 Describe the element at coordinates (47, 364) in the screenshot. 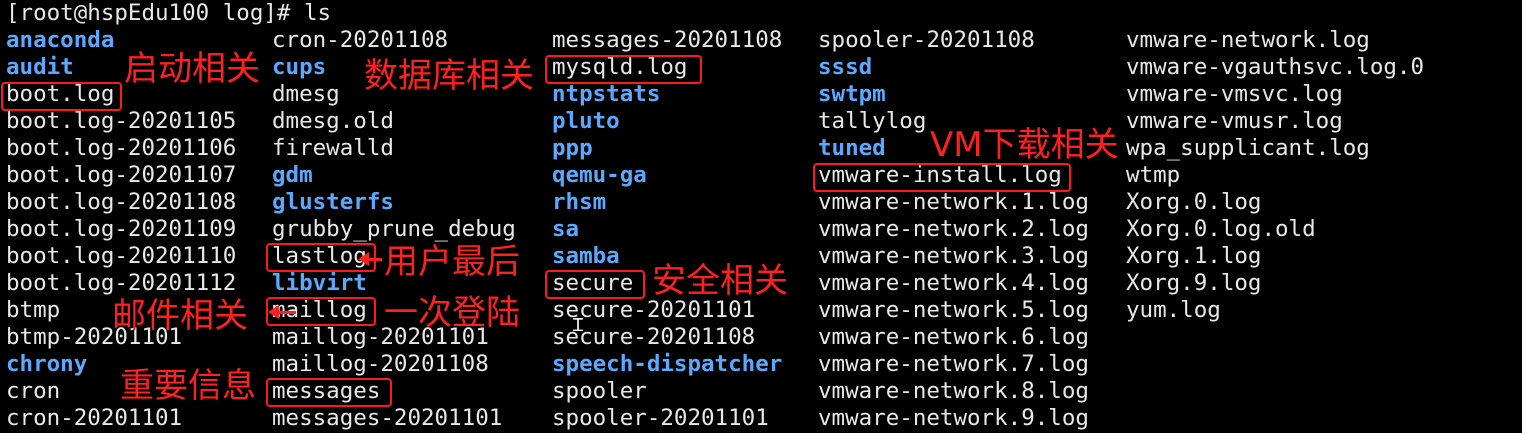

I see `directory-entry: chrony` at that location.